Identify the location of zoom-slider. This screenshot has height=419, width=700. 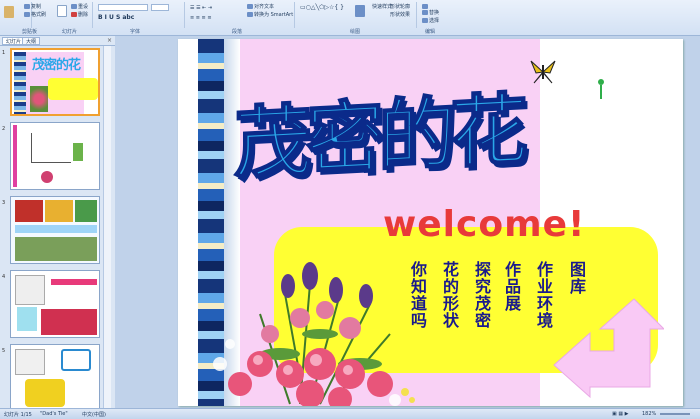
(675, 414).